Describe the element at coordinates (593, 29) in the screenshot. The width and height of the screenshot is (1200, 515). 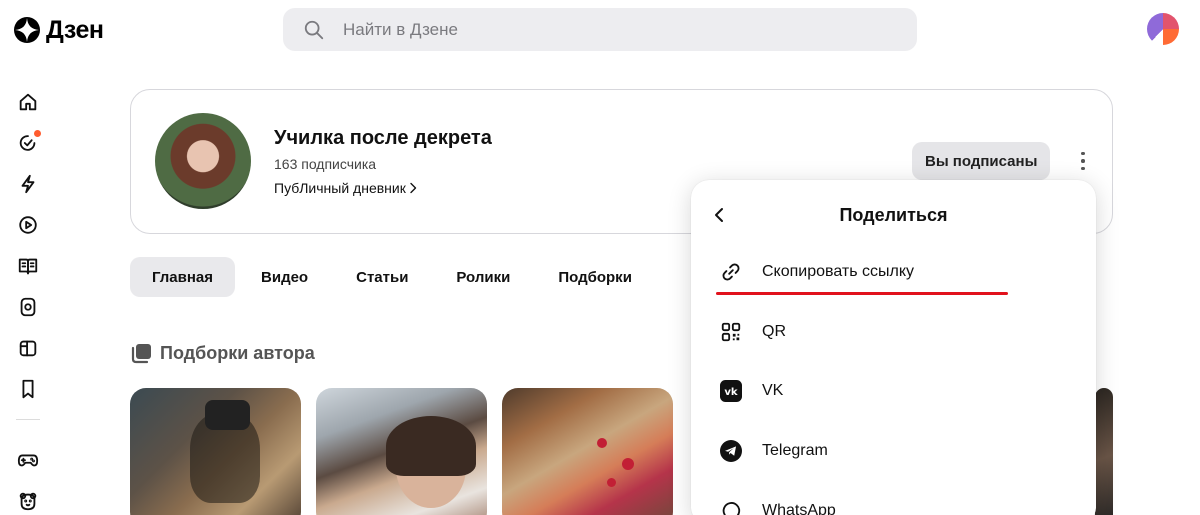
I see `search-input` at that location.